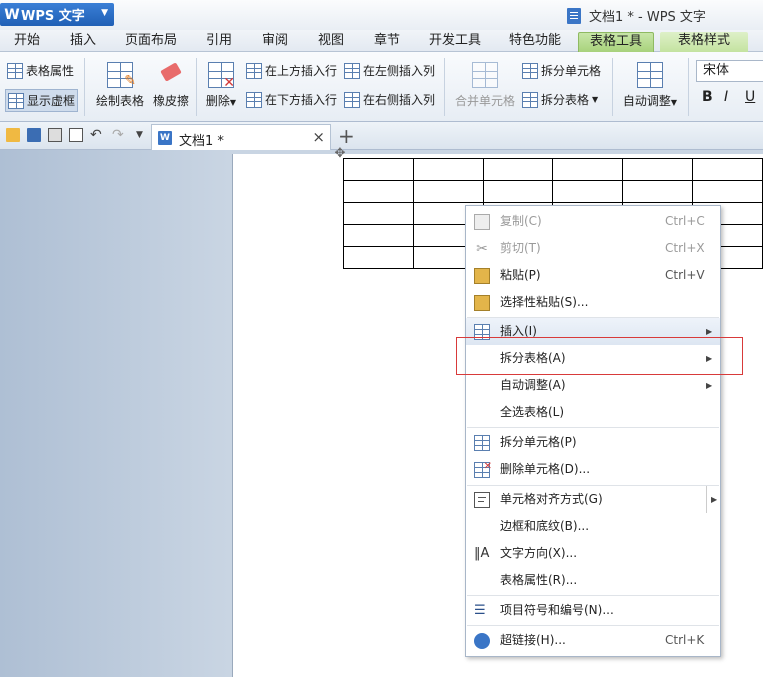  What do you see at coordinates (119, 135) in the screenshot?
I see `redo-icon: ↷` at bounding box center [119, 135].